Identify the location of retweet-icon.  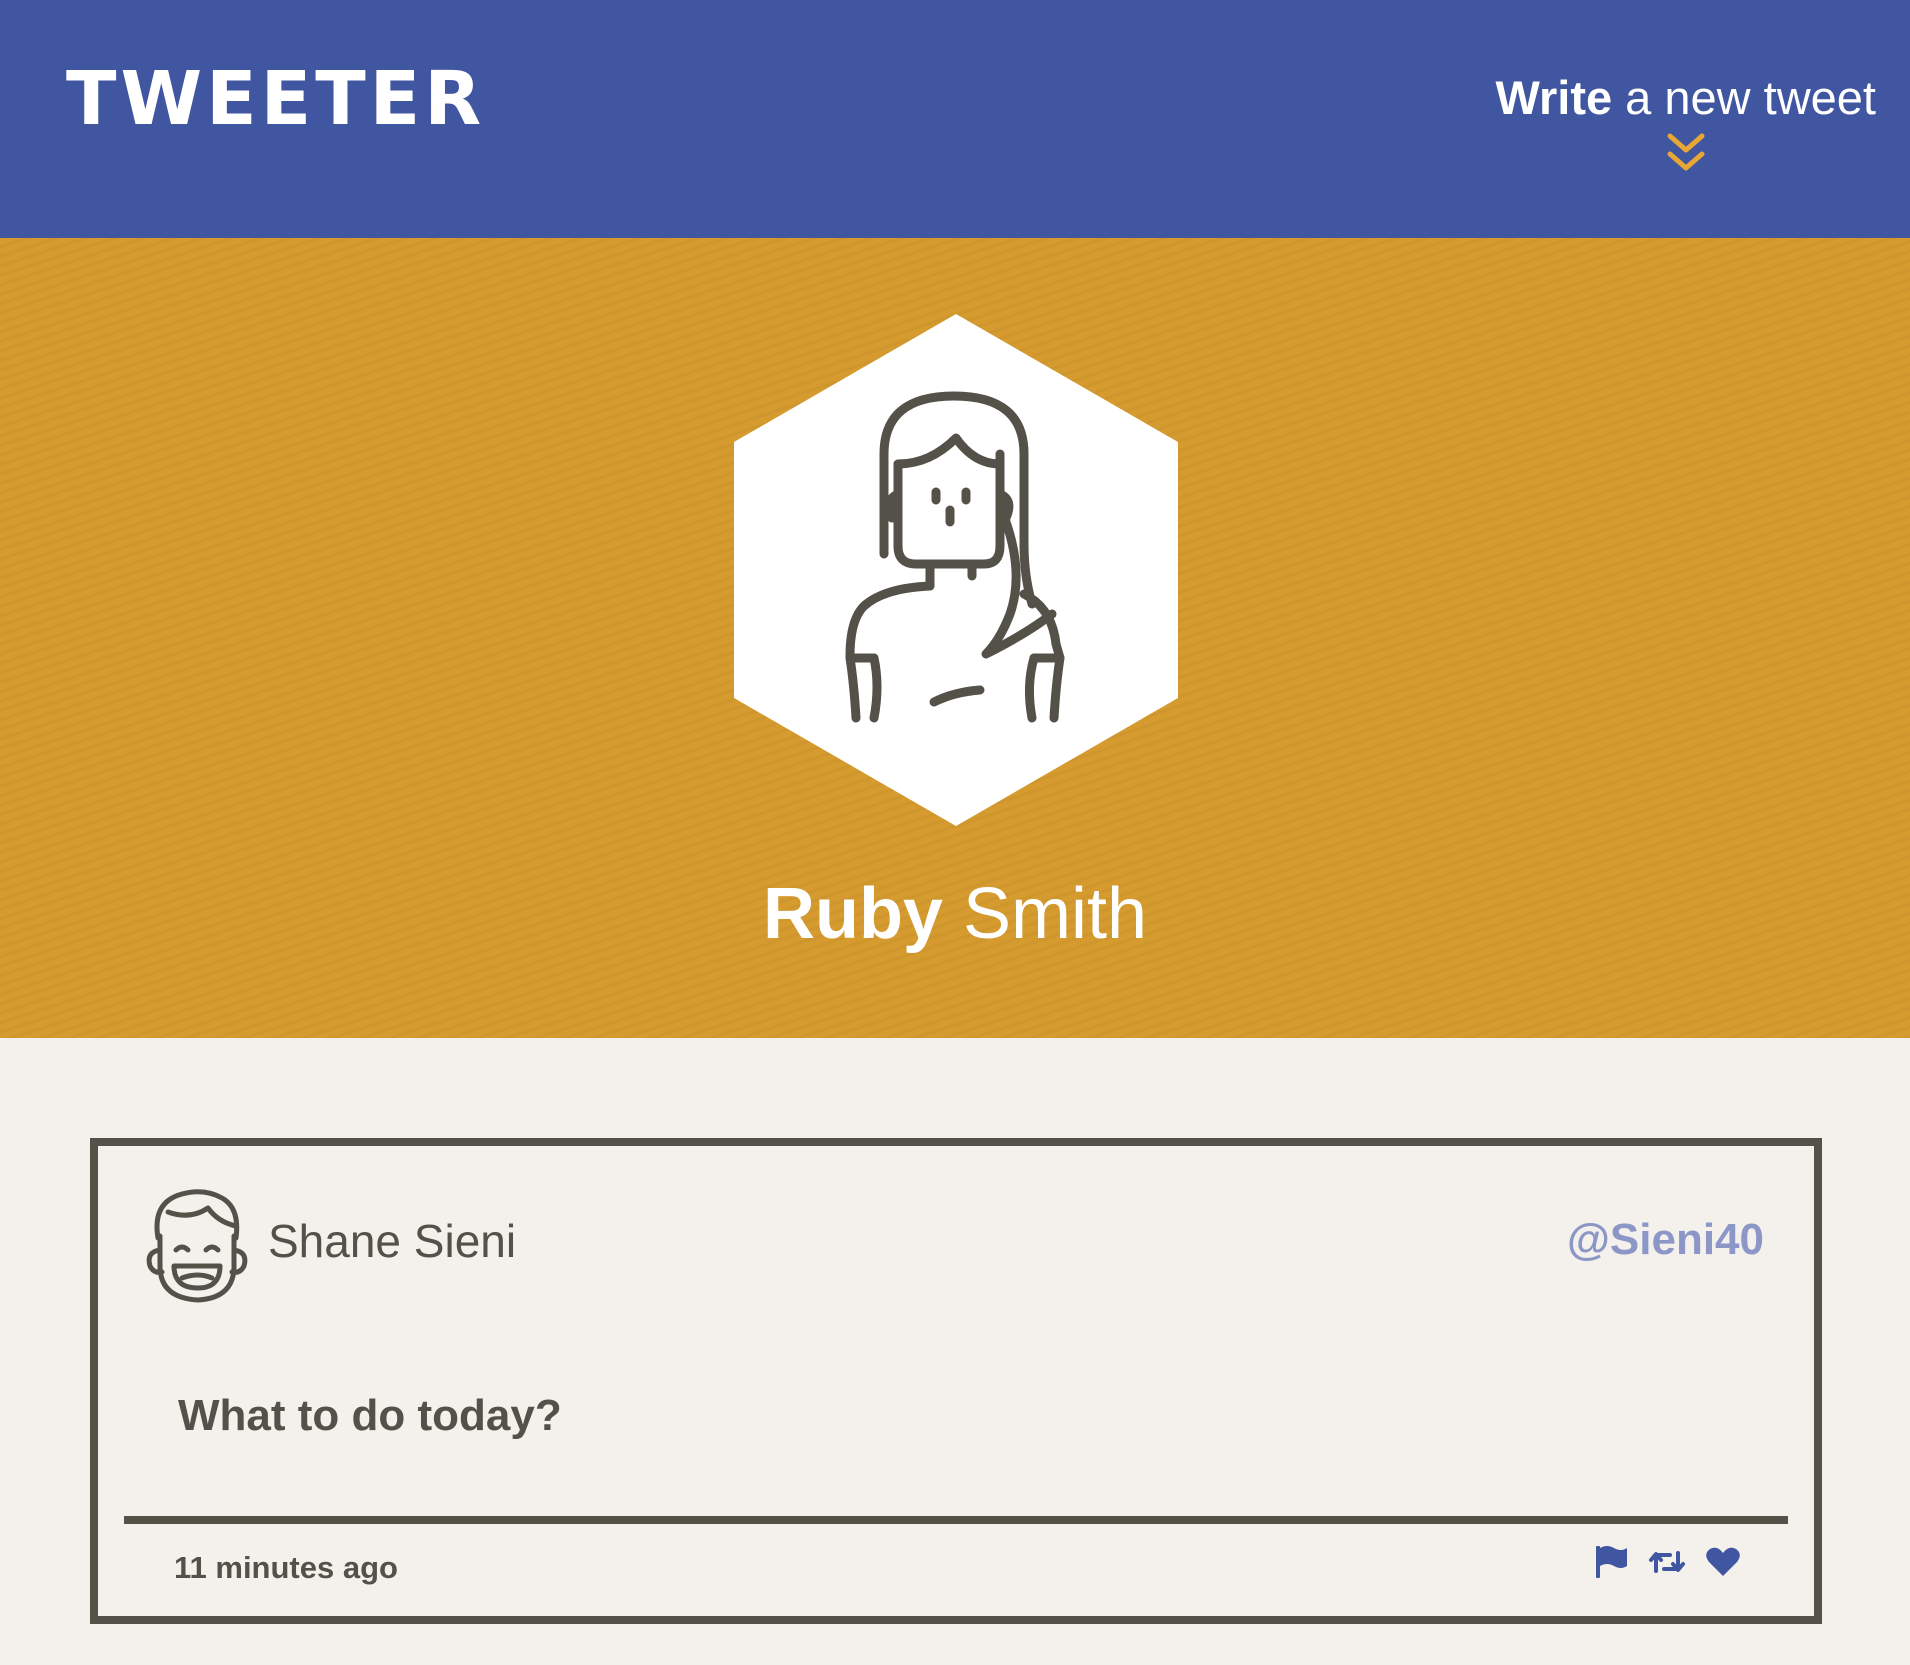
(1667, 1562).